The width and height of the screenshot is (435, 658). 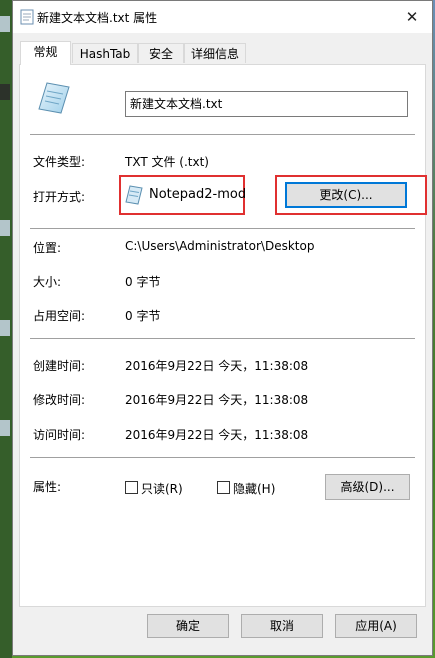 I want to click on close-icon: ✕, so click(x=412, y=17).